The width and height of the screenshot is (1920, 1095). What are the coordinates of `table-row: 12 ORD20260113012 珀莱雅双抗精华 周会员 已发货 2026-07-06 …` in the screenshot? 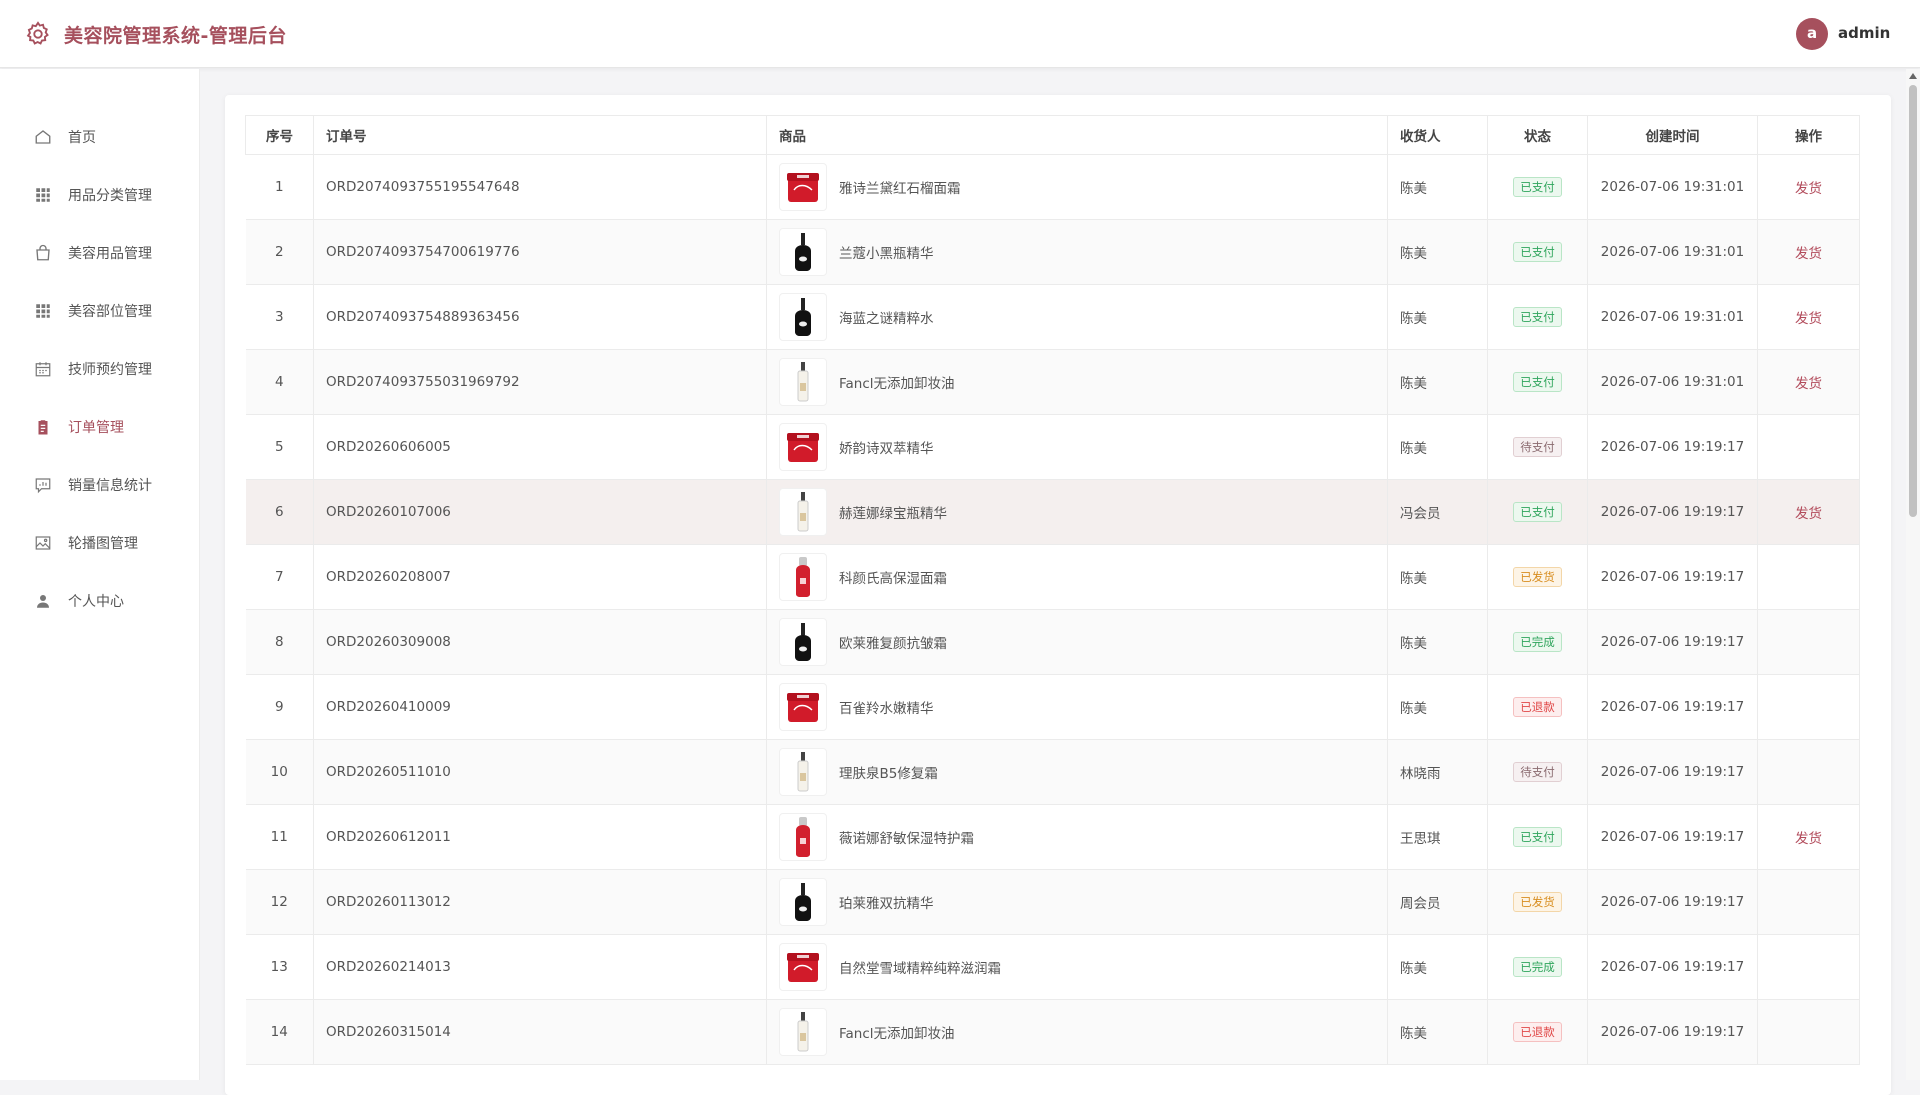 It's located at (1052, 902).